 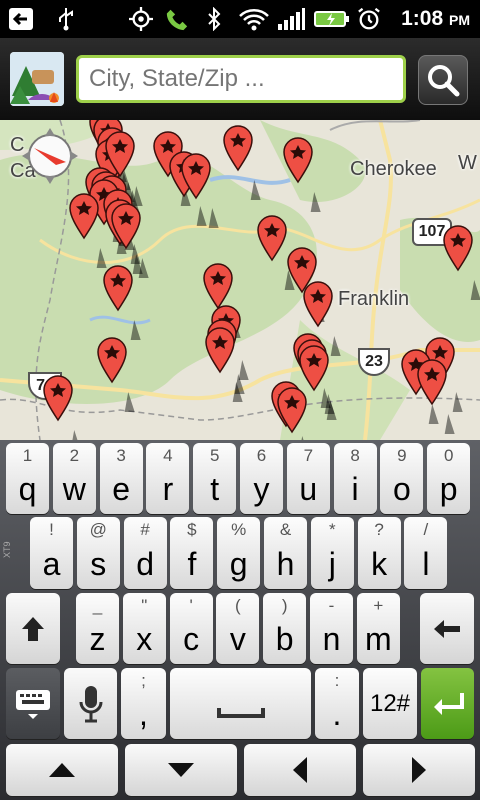 What do you see at coordinates (426, 529) in the screenshot?
I see `key-alt-label: /` at bounding box center [426, 529].